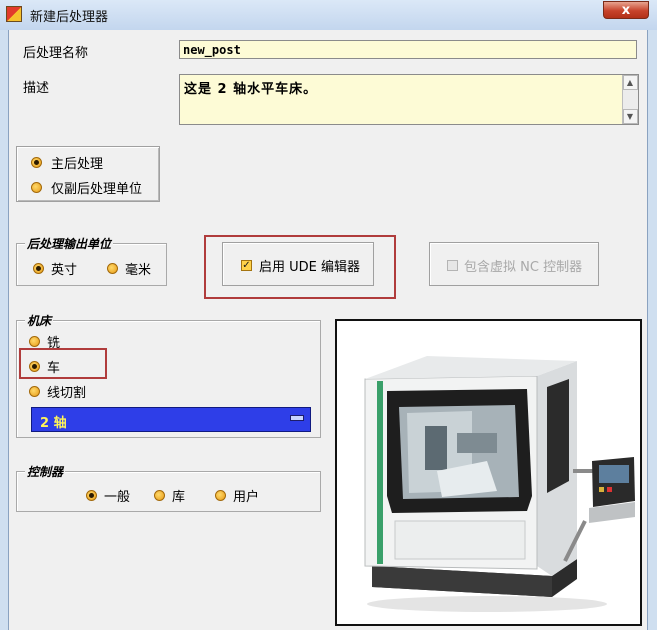 This screenshot has width=657, height=630. What do you see at coordinates (523, 267) in the screenshot?
I see `virtual-nc-label: 包含虚拟 NC 控制器` at bounding box center [523, 267].